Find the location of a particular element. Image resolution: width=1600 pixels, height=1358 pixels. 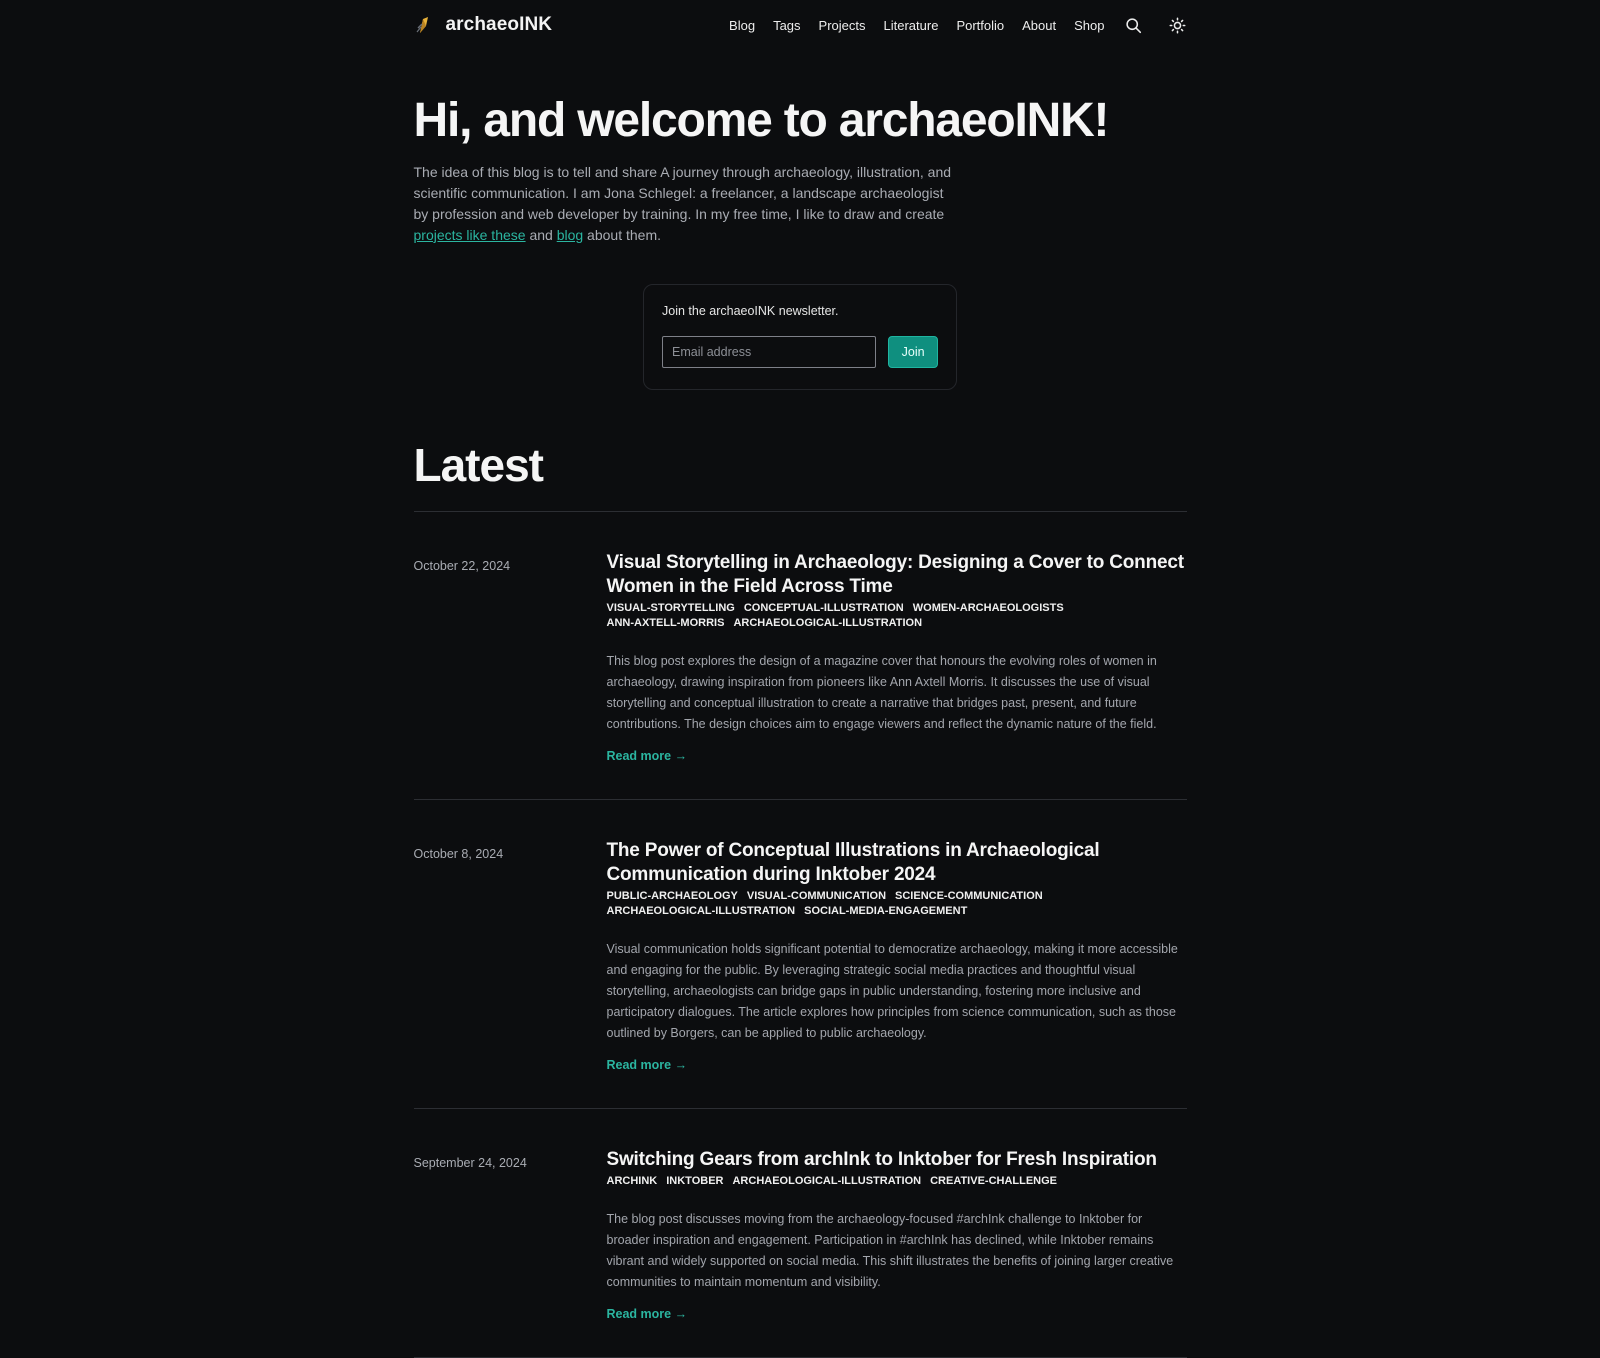

tag-link: social-media-engagement is located at coordinates (885, 911).